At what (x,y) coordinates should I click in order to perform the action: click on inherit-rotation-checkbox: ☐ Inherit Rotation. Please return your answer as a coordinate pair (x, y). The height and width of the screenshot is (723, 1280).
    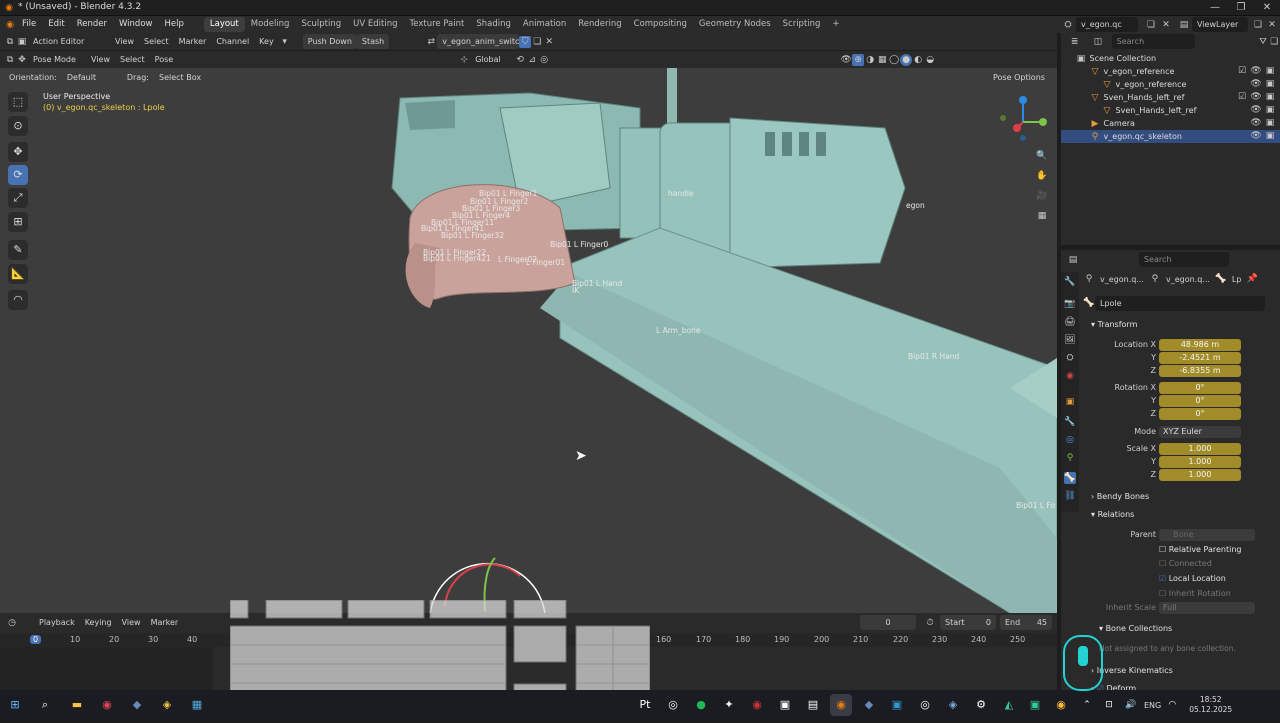
    Looking at the image, I should click on (1195, 593).